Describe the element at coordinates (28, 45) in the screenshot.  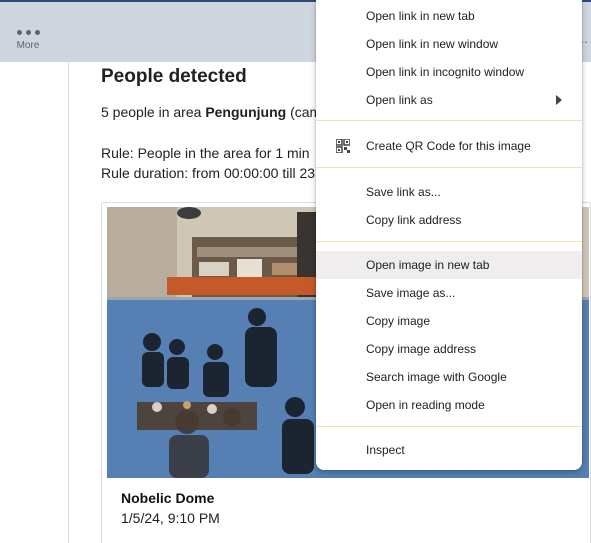
I see `more-label: More` at that location.